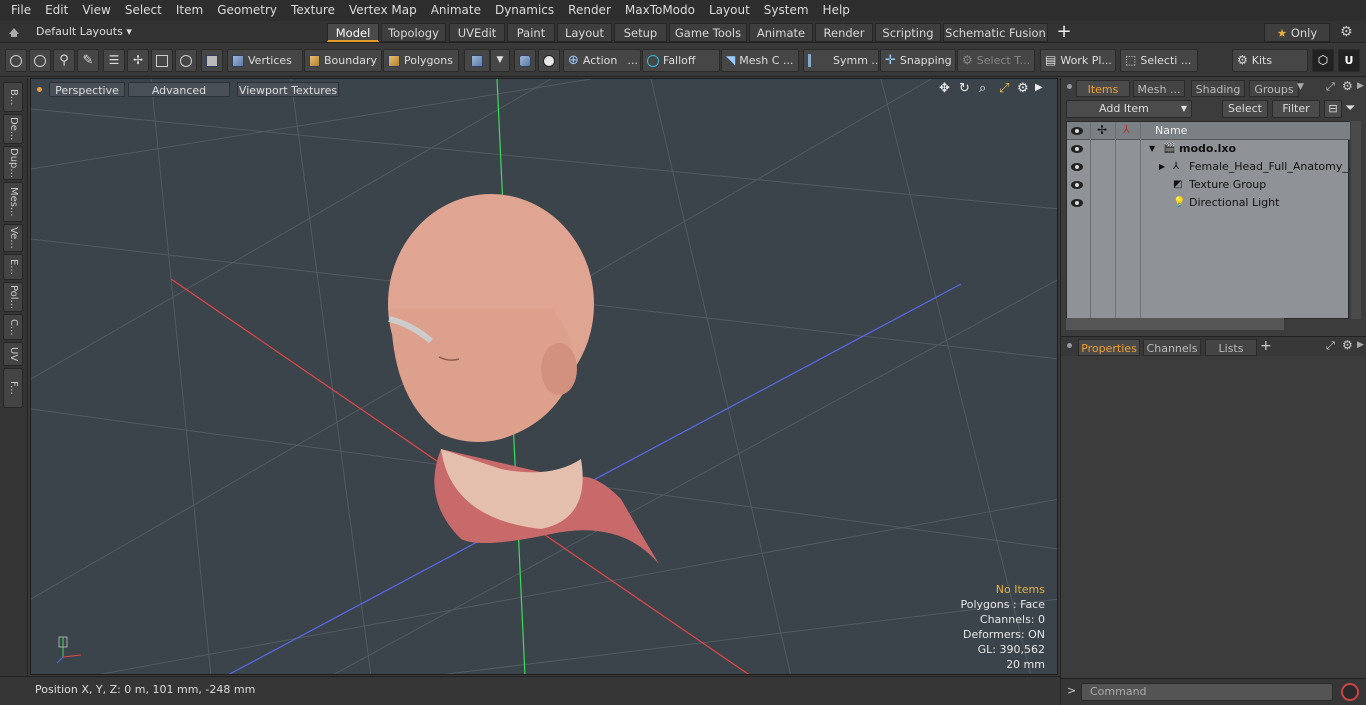 This screenshot has height=705, width=1366. Describe the element at coordinates (96, 10) in the screenshot. I see `menu-view: View` at that location.